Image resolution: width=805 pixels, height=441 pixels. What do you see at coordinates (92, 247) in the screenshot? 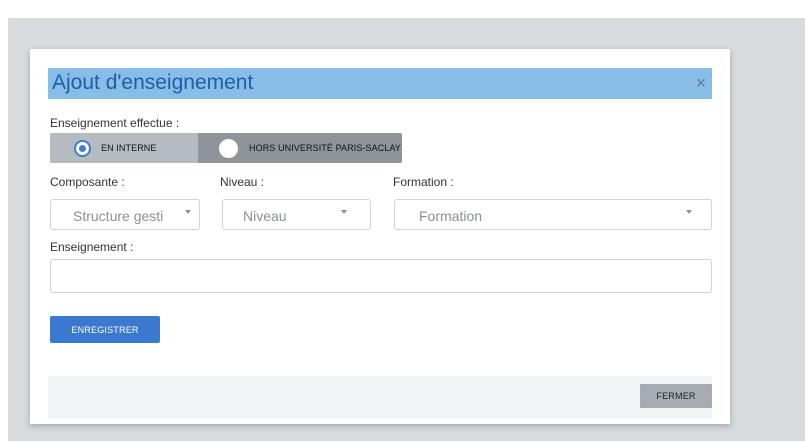
I see `enseignement-label: Enseignement :` at bounding box center [92, 247].